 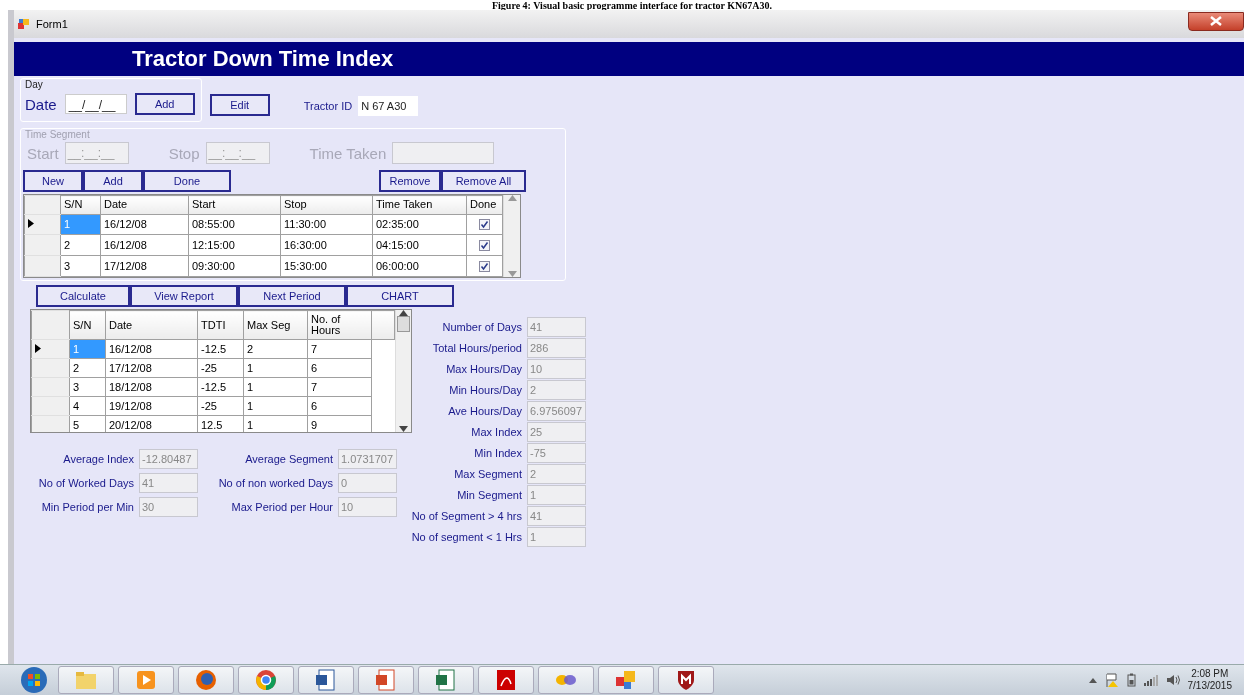 I want to click on field-label: Total Hours/period, so click(x=477, y=348).